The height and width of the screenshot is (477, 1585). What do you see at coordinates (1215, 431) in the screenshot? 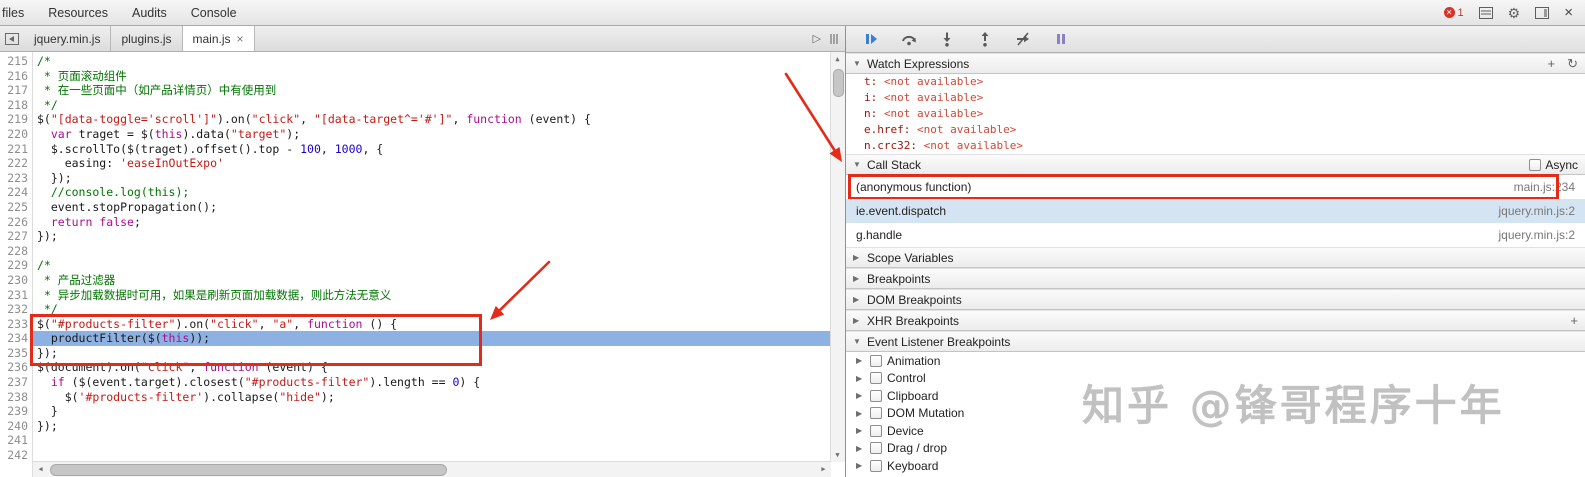
I see `event-breakpoint-device: ▶ Device` at bounding box center [1215, 431].